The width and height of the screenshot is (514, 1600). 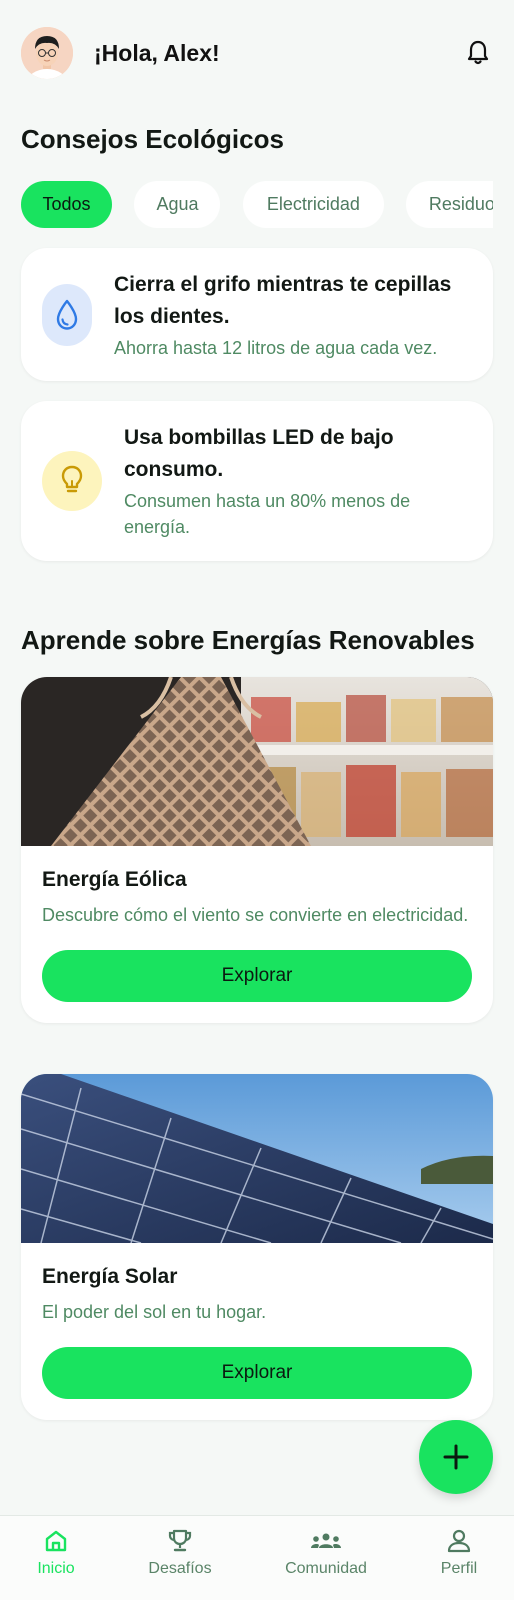 I want to click on category-filter-chips: Todos Agua Electricidad Residuos, so click(x=257, y=205).